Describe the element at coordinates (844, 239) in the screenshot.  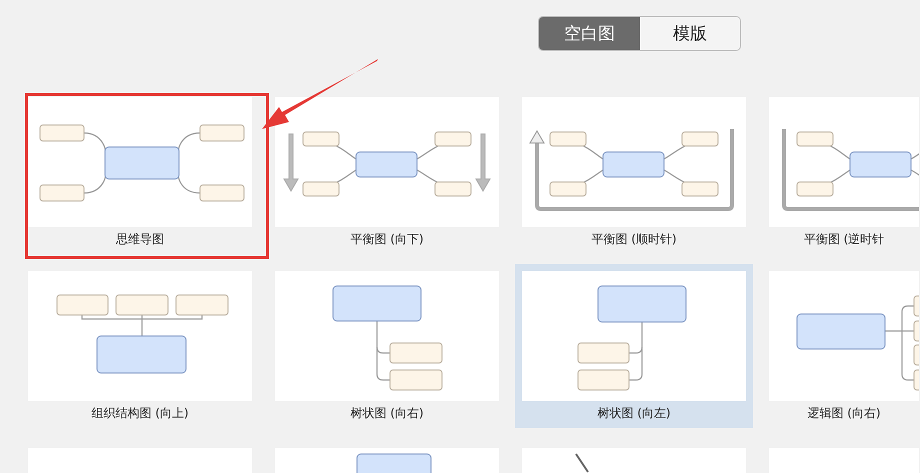
I see `template-label: 平衡图 (逆时针` at that location.